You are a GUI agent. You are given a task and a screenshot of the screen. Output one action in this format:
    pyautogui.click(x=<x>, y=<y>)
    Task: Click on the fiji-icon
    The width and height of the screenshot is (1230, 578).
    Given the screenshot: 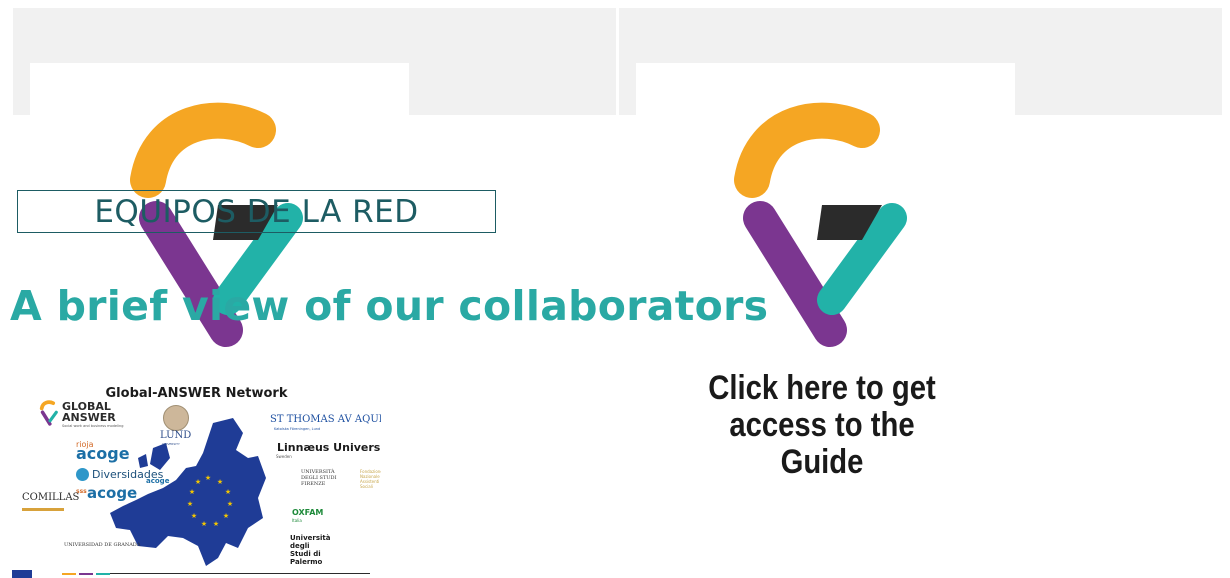 What is the action you would take?
    pyautogui.click(x=82, y=474)
    